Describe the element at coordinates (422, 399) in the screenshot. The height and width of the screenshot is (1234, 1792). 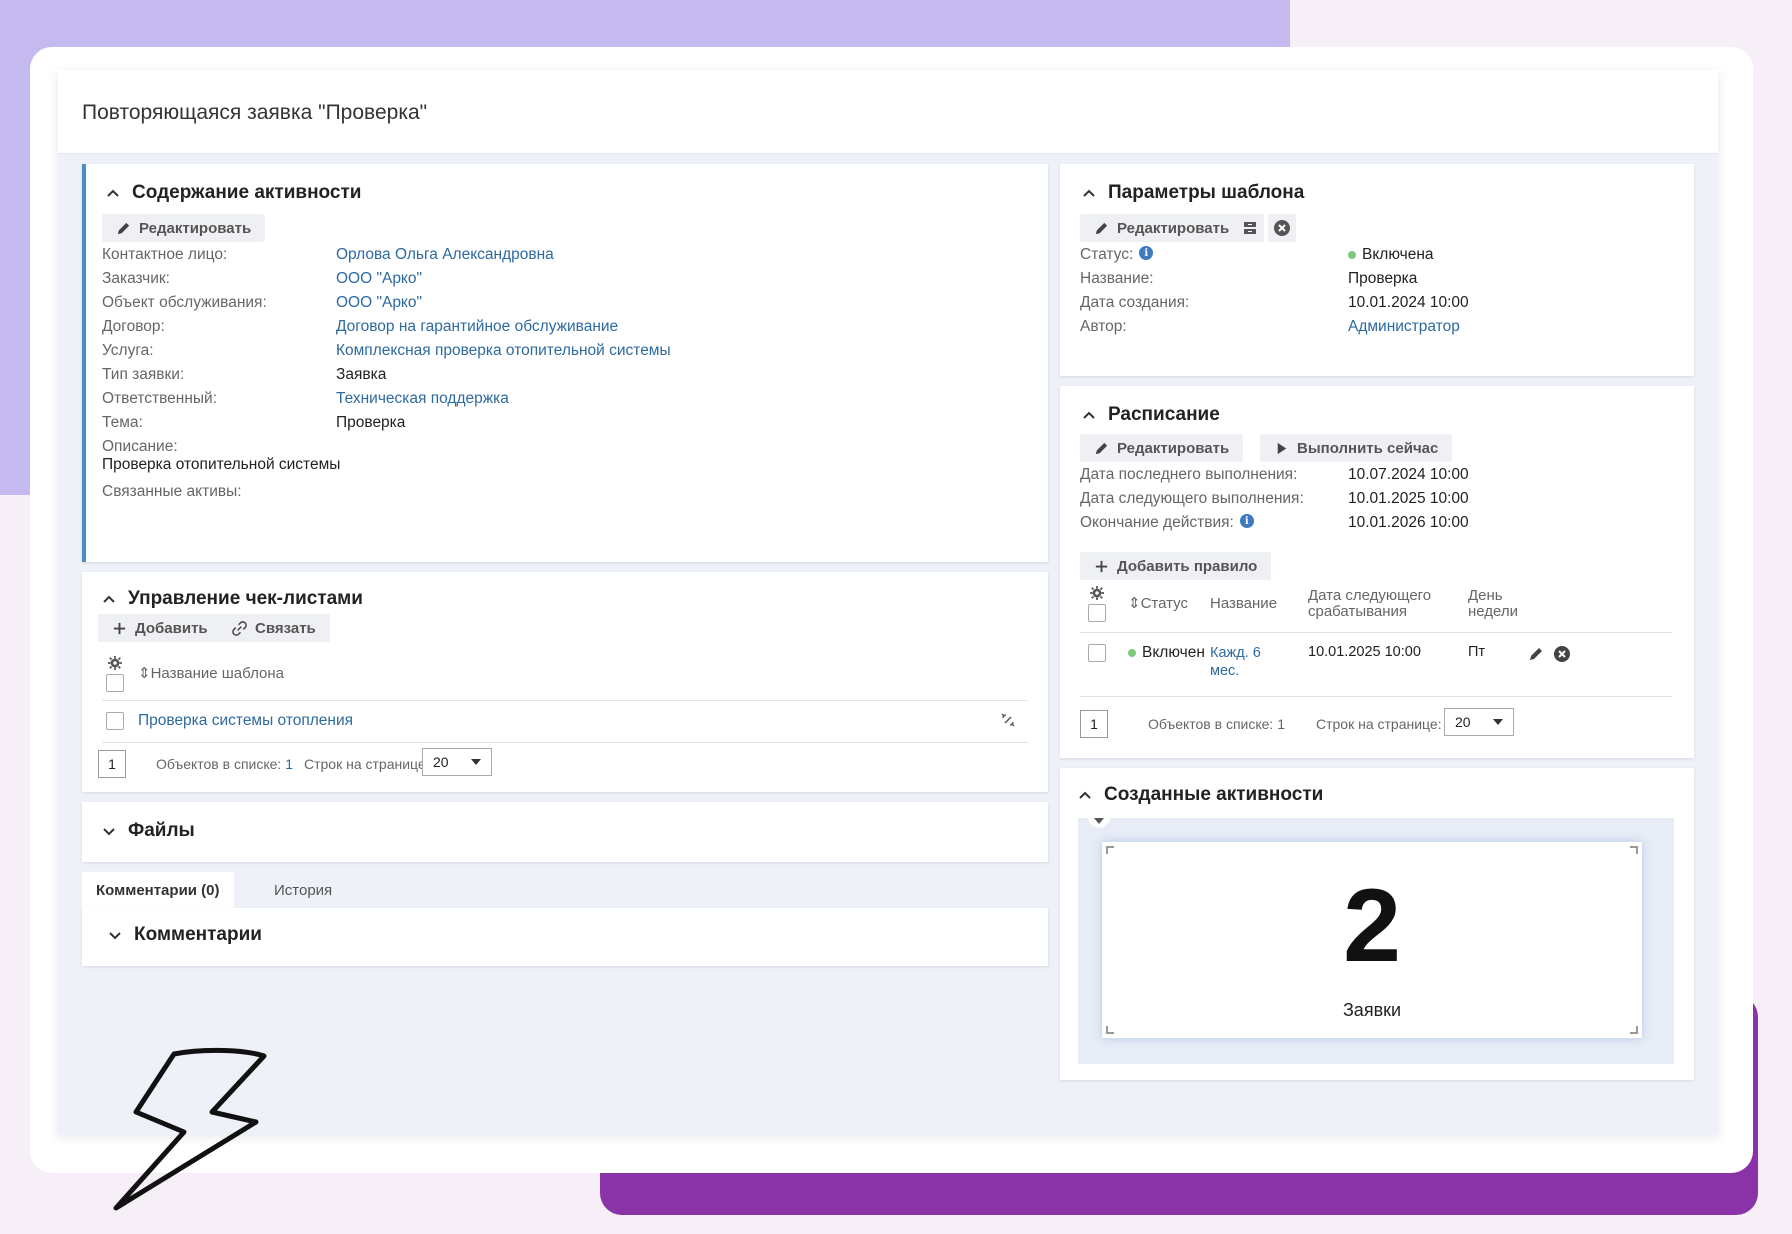
I see `field-responsible-value: Техническая поддержка` at that location.